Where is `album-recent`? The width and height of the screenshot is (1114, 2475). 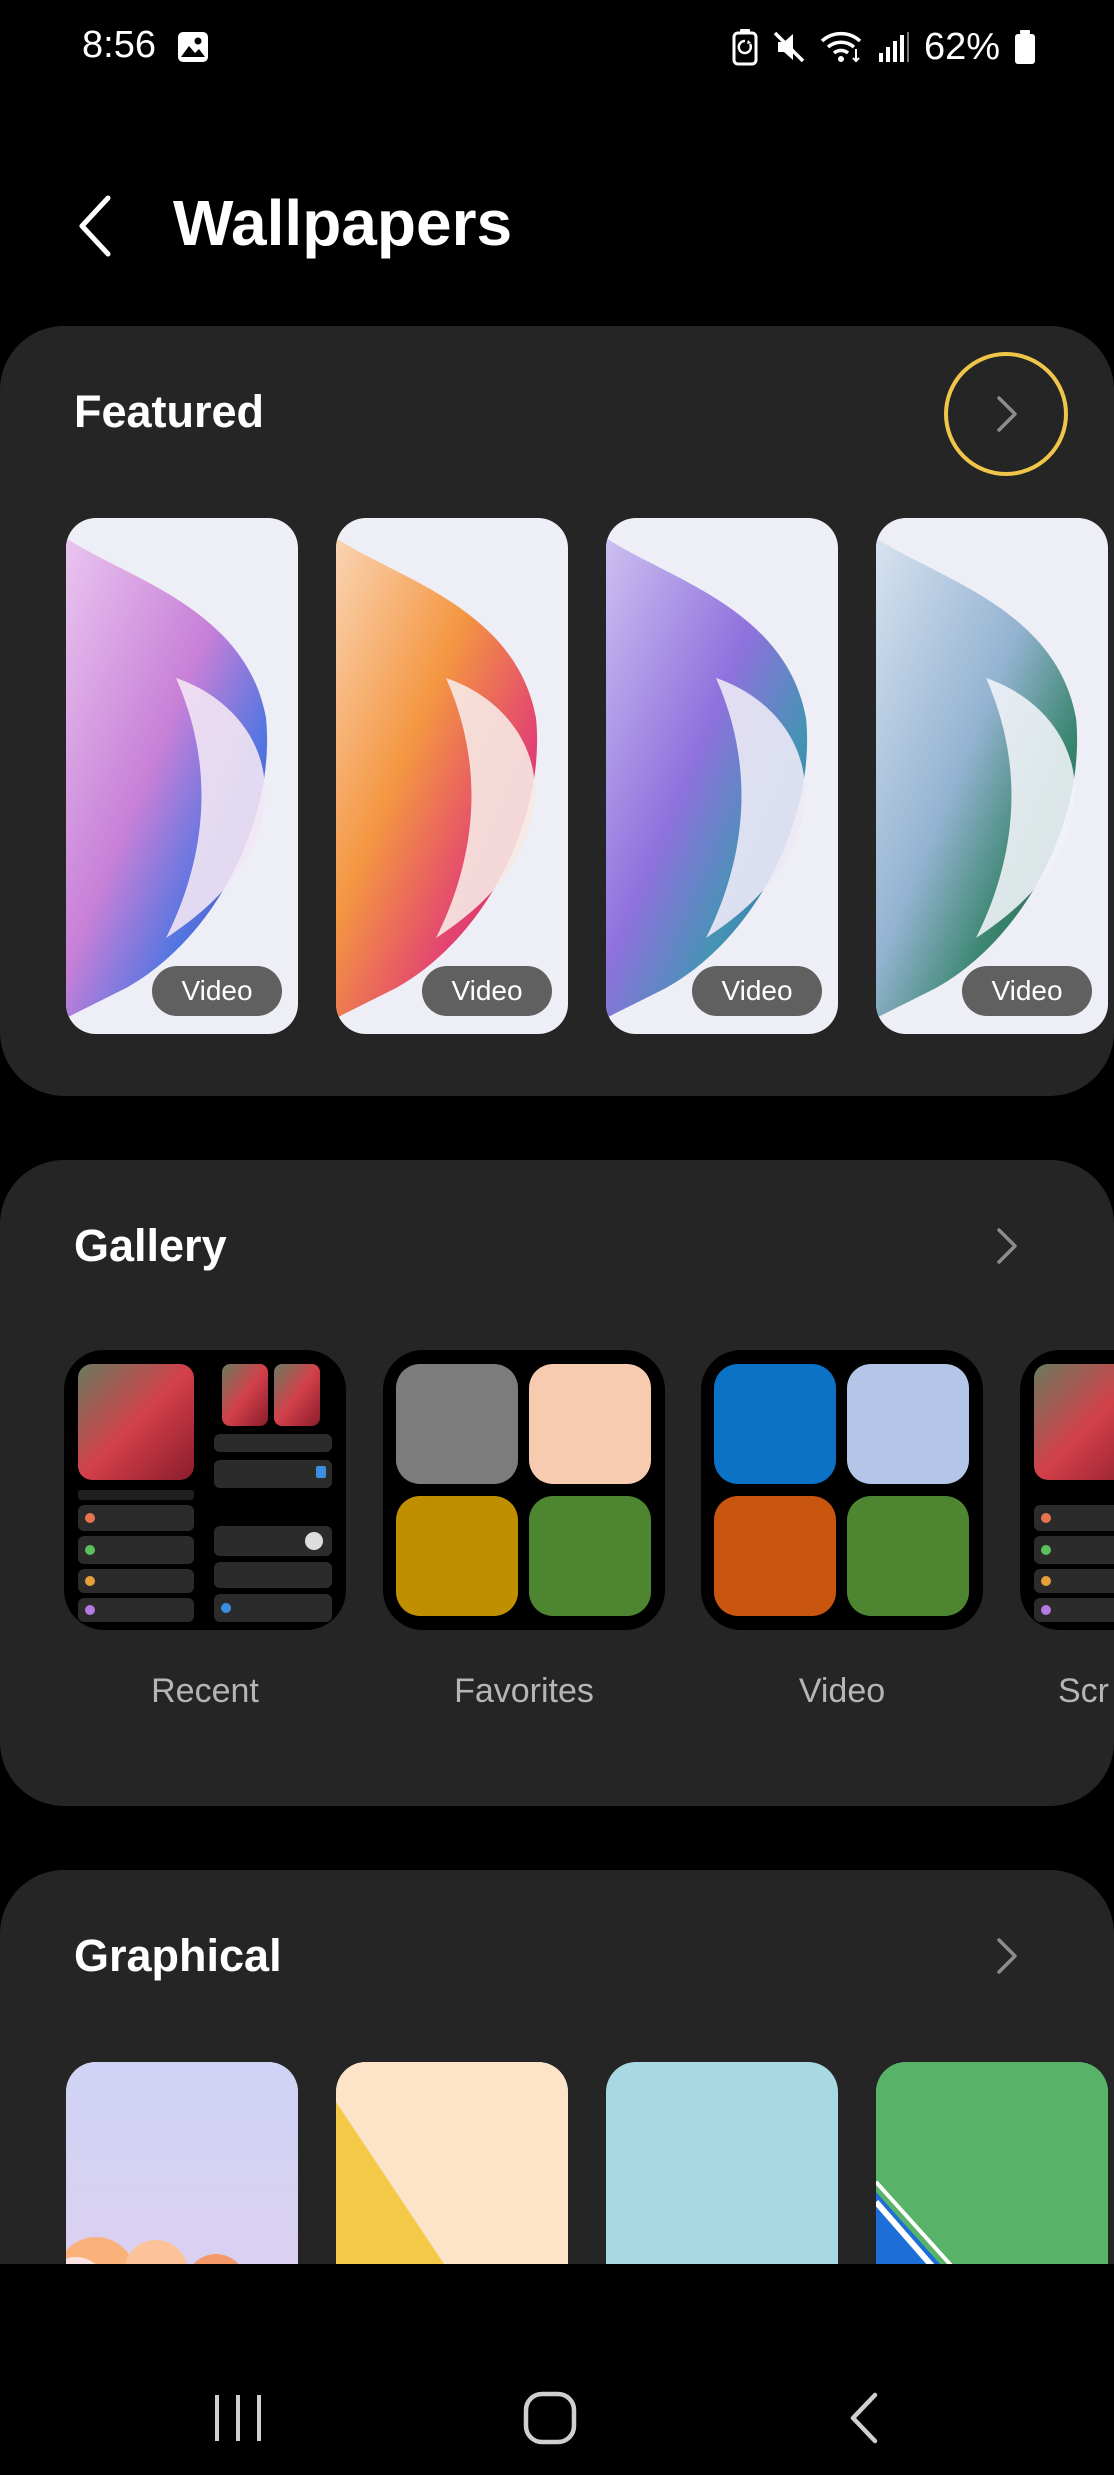
album-recent is located at coordinates (205, 1490).